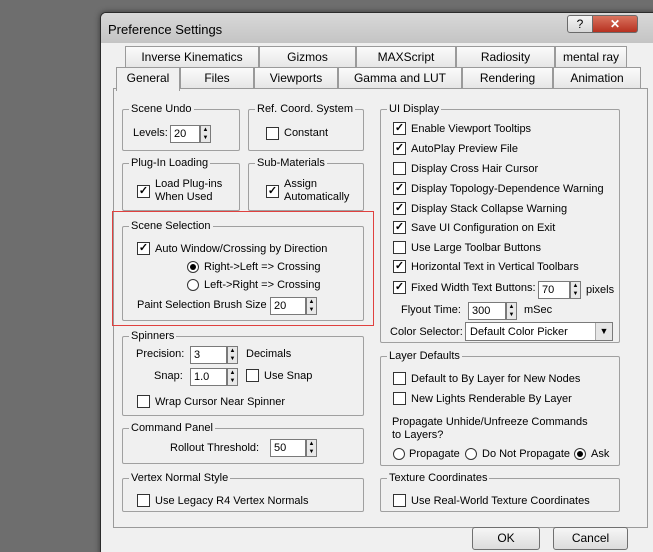 The image size is (653, 552). I want to click on constant-label: Constant, so click(306, 133).